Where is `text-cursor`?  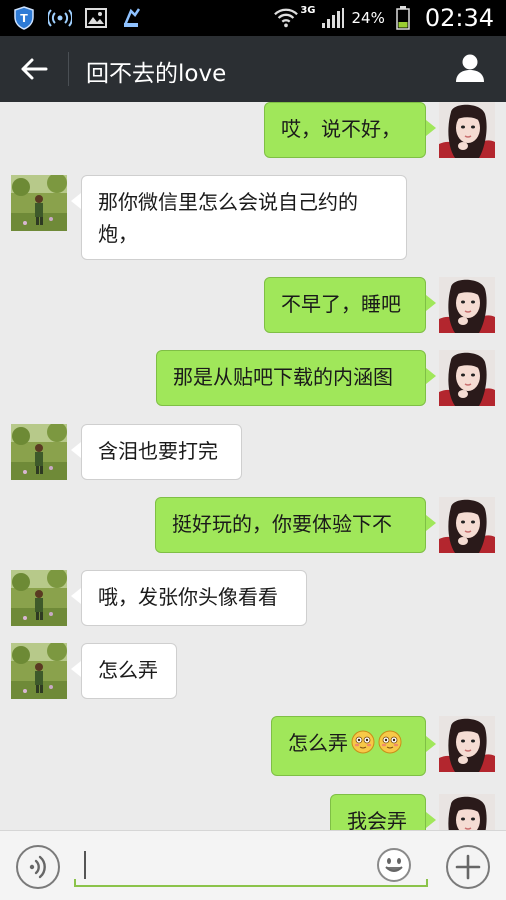 text-cursor is located at coordinates (85, 865).